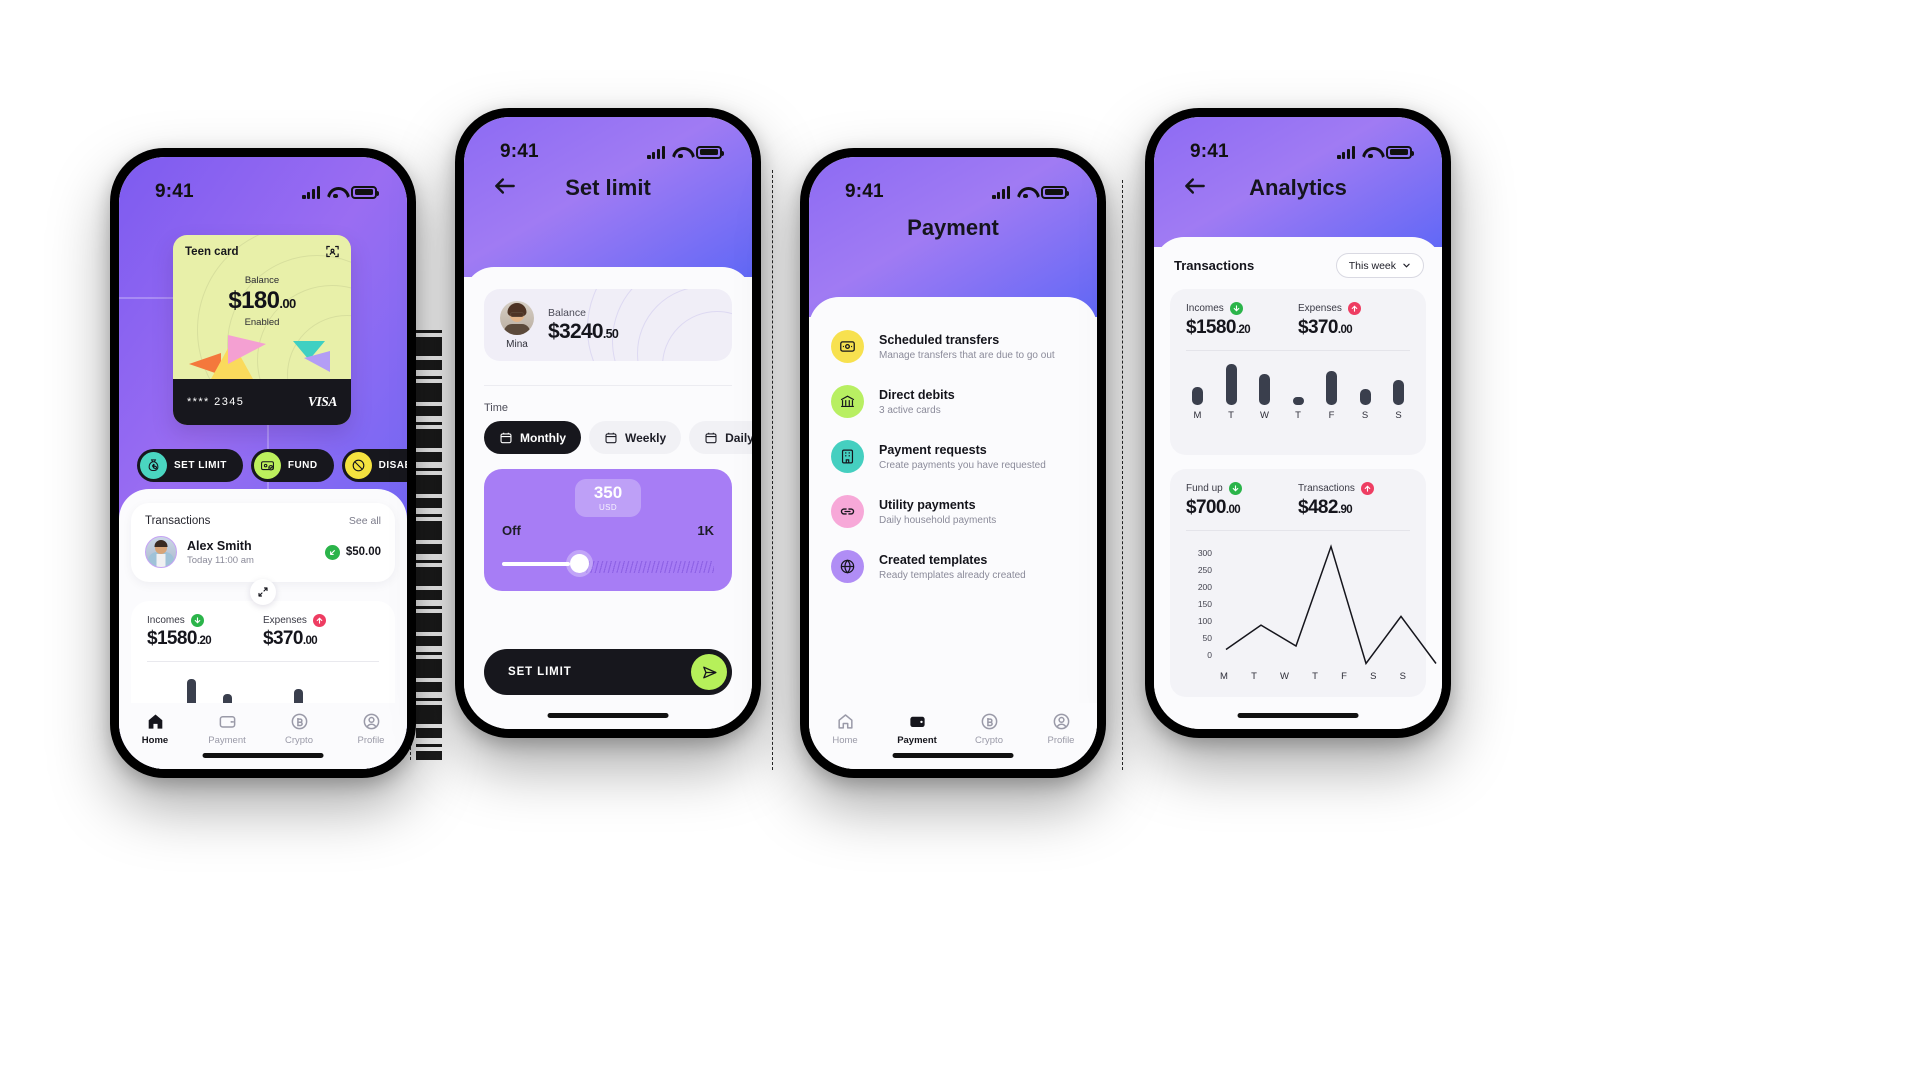  I want to click on visa-logo: VISA, so click(322, 401).